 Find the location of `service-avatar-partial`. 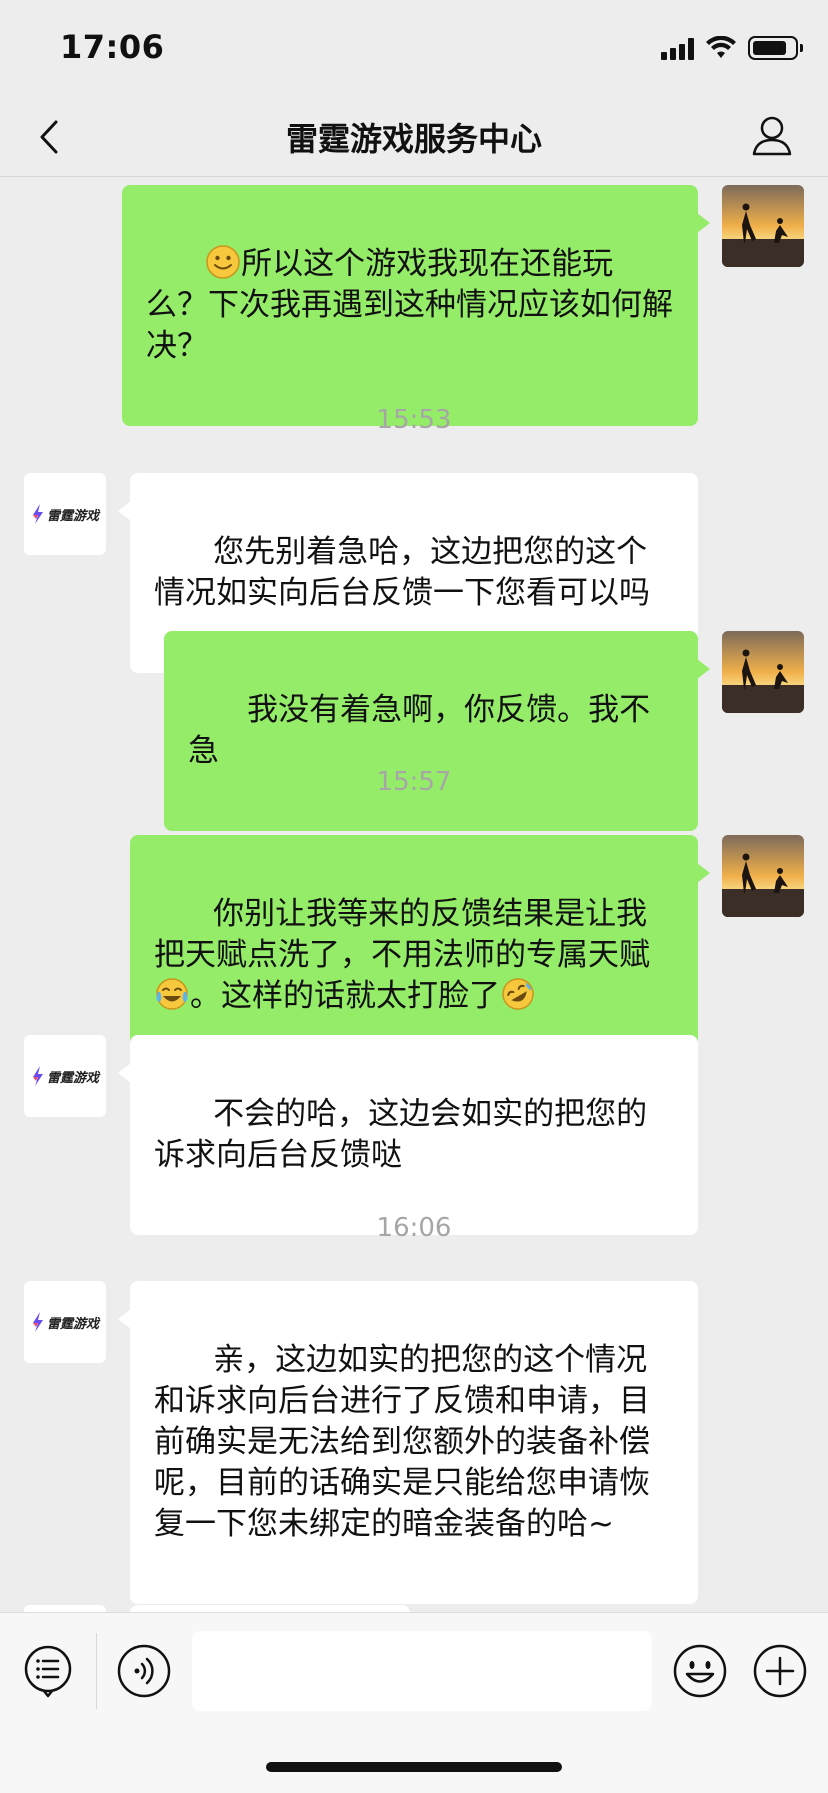

service-avatar-partial is located at coordinates (65, 1608).